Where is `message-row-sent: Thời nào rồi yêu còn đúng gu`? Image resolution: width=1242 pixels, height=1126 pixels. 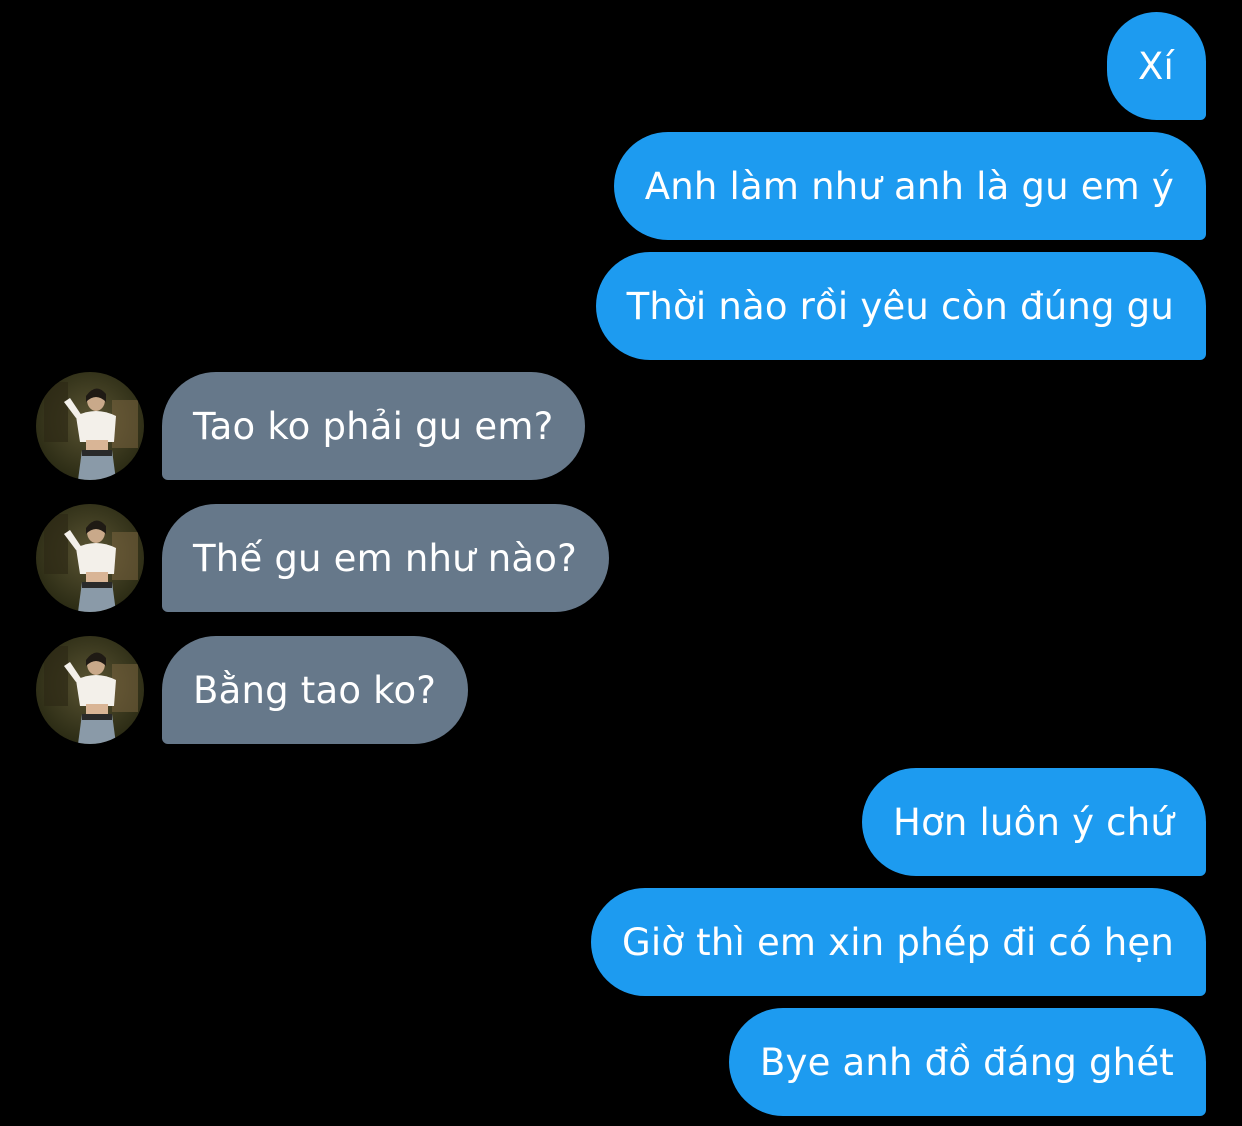 message-row-sent: Thời nào rồi yêu còn đúng gu is located at coordinates (621, 306).